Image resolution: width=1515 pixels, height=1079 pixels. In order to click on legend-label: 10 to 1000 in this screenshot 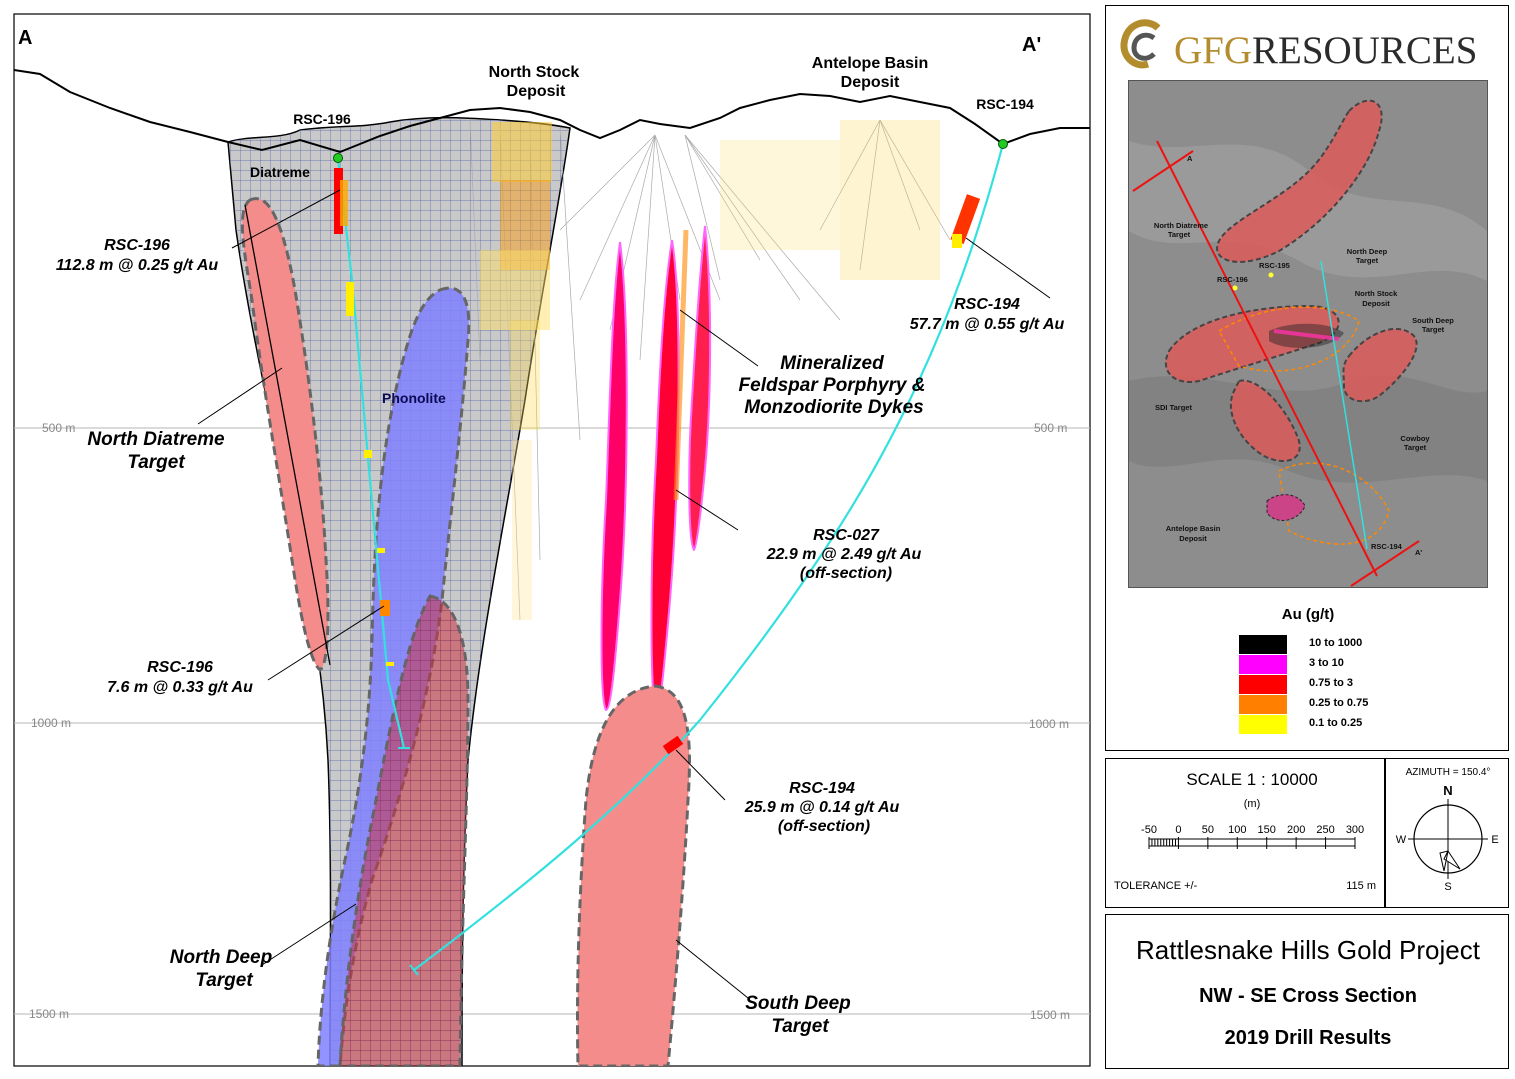, I will do `click(1336, 643)`.